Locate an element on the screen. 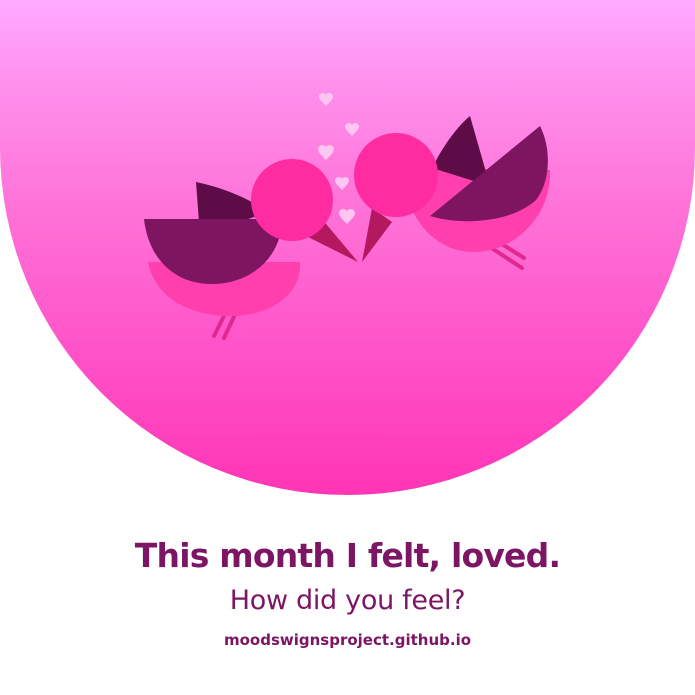 The height and width of the screenshot is (695, 695). left-bird is located at coordinates (251, 249).